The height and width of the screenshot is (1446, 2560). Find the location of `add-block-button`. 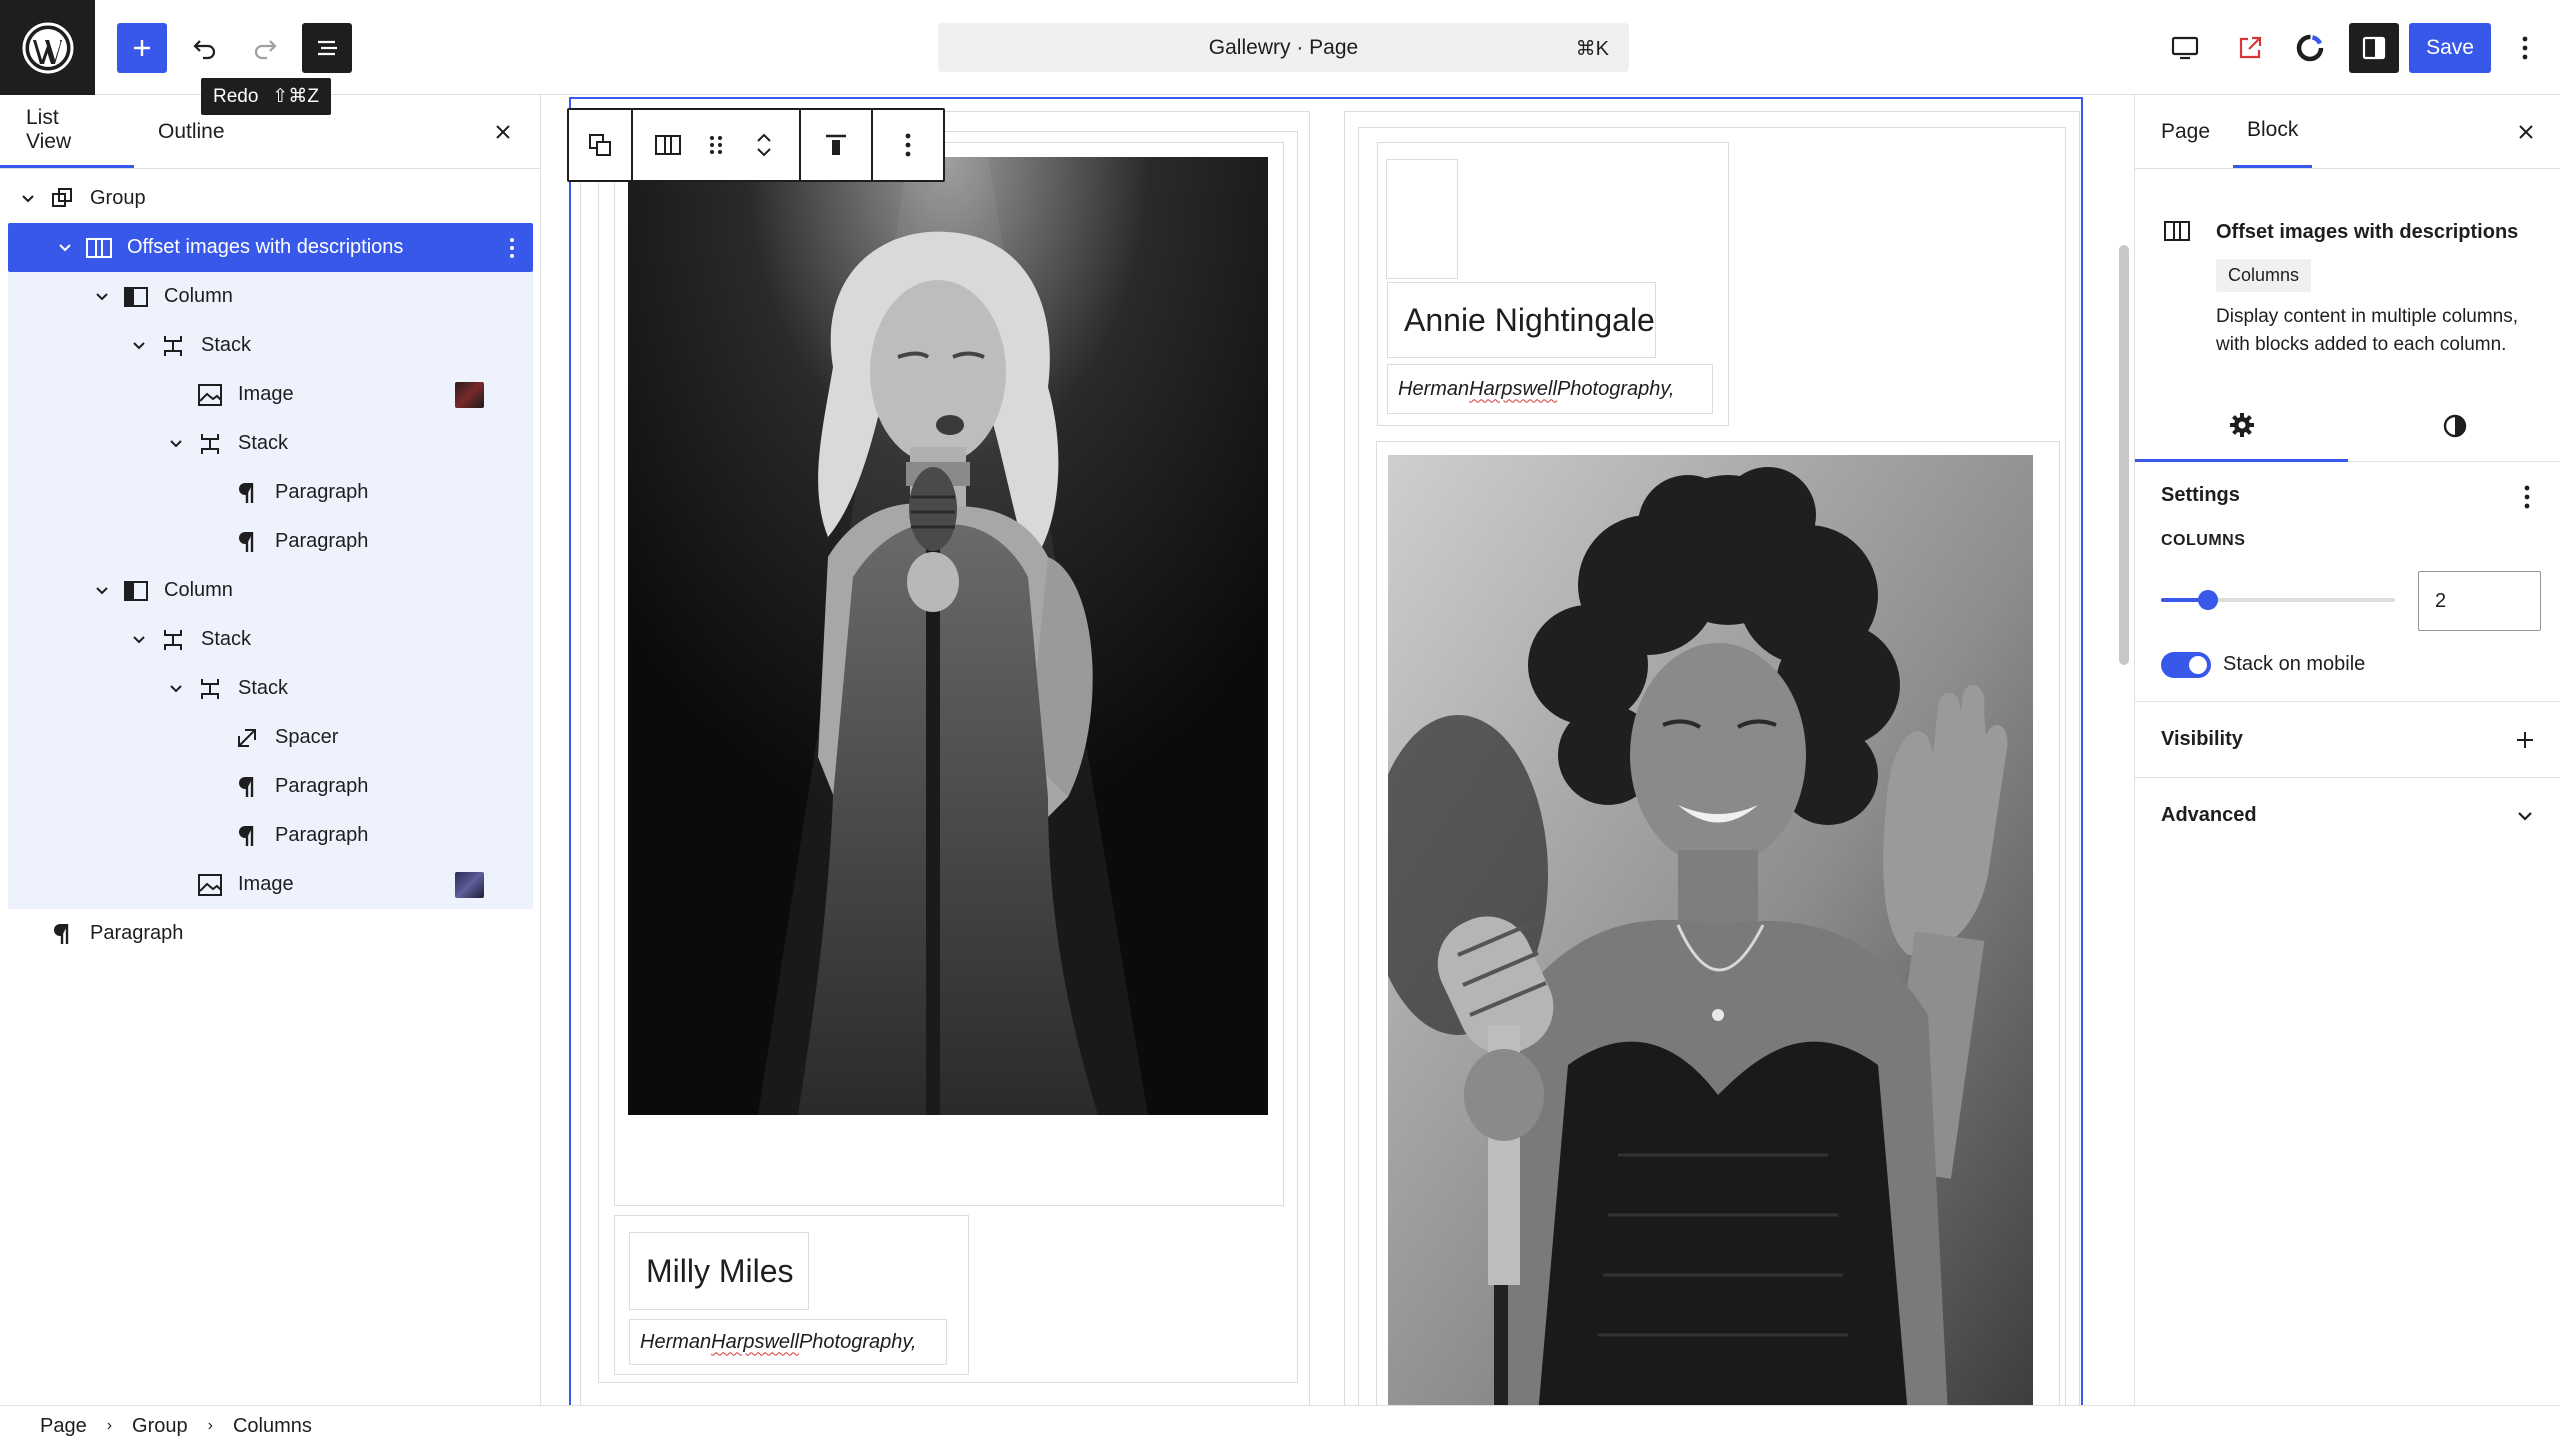

add-block-button is located at coordinates (142, 48).